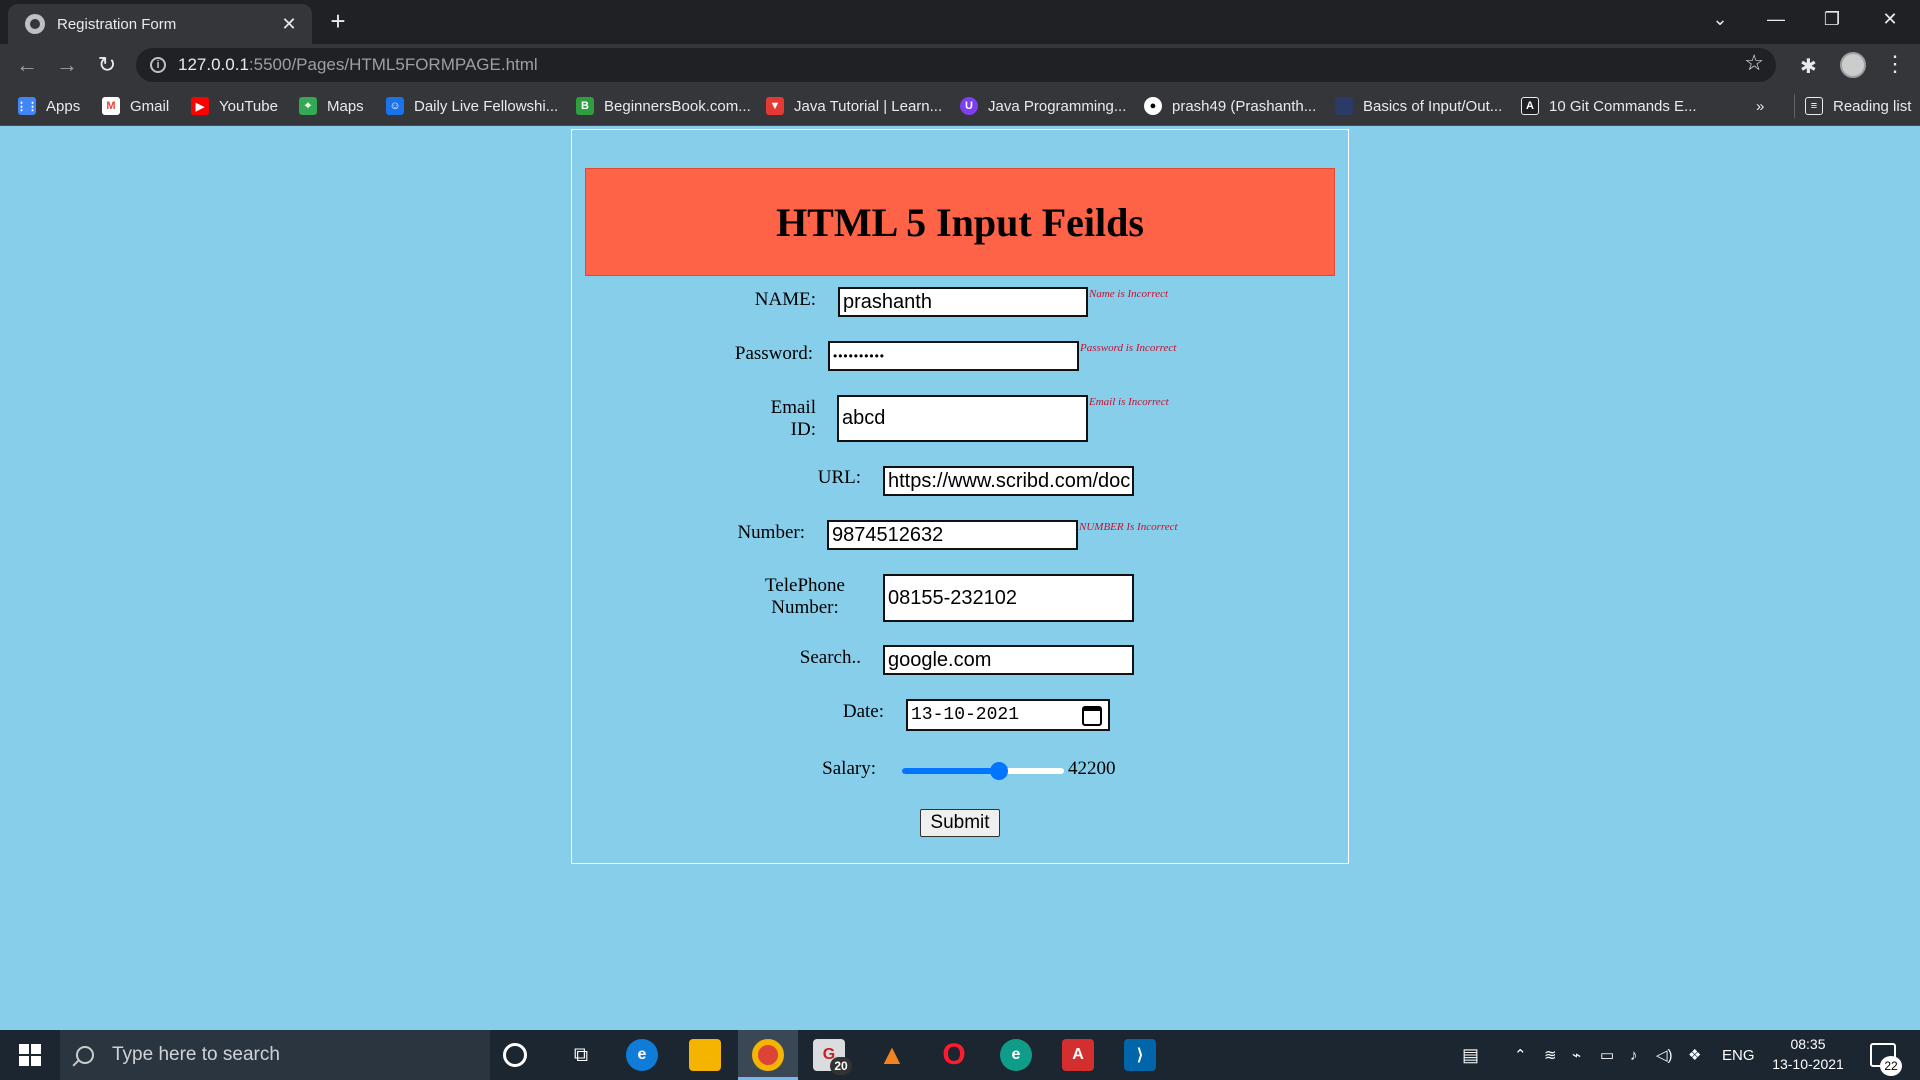 This screenshot has width=1920, height=1080. I want to click on vscode-icon: ⟩, so click(1140, 1055).